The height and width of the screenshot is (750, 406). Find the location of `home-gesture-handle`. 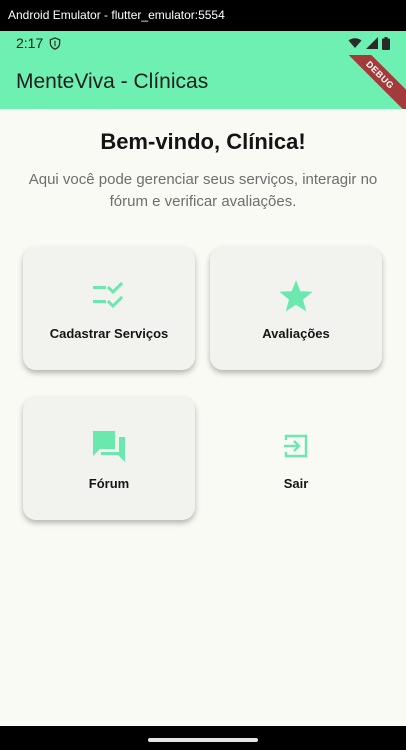

home-gesture-handle is located at coordinates (203, 740).